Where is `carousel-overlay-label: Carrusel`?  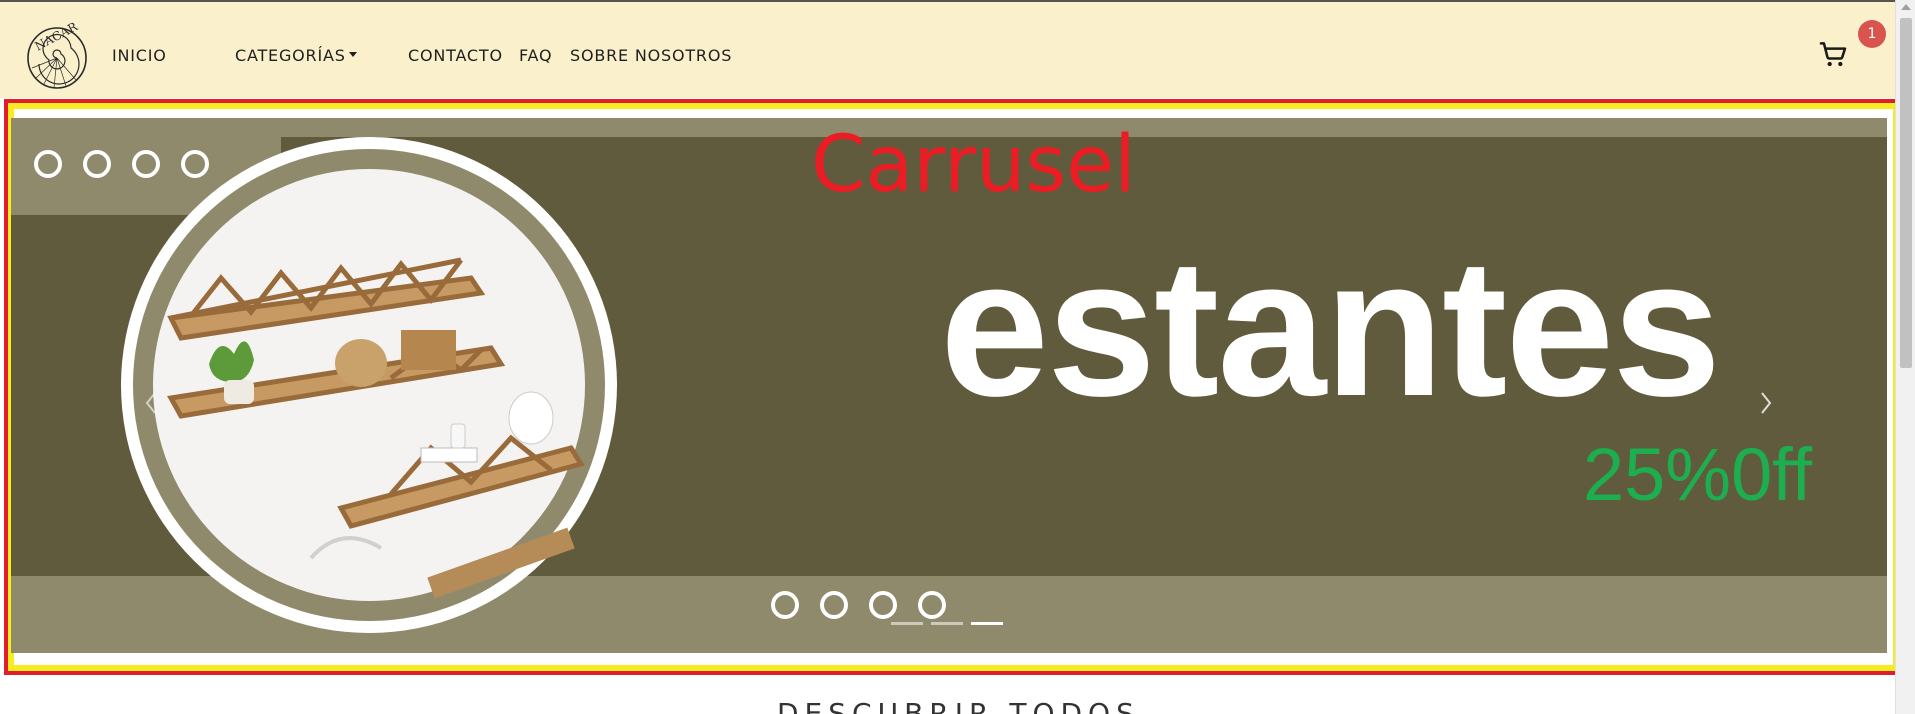 carousel-overlay-label: Carrusel is located at coordinates (973, 165).